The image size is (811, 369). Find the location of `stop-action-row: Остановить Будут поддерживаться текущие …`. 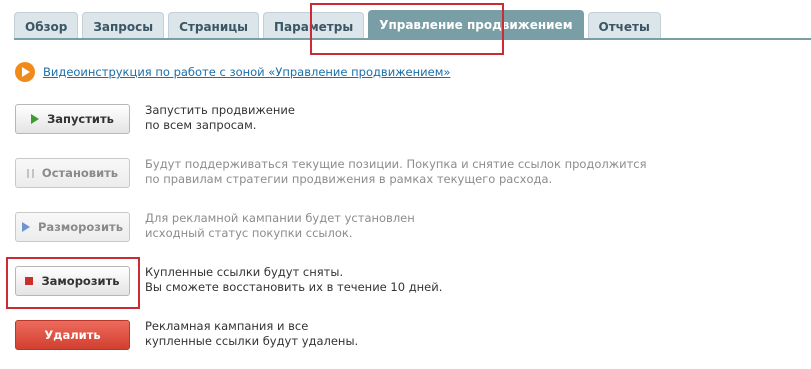

stop-action-row: Остановить Будут поддерживаться текущие … is located at coordinates (331, 172).